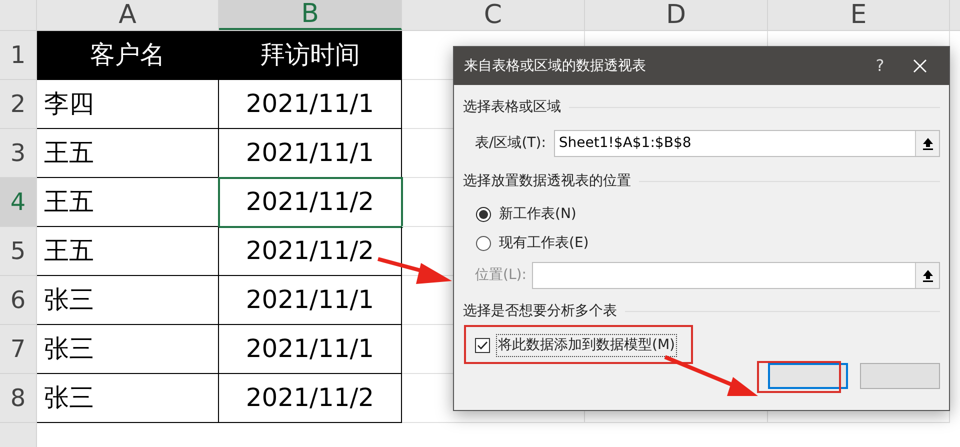 The width and height of the screenshot is (960, 447). I want to click on column-title: 拜访时间, so click(310, 55).